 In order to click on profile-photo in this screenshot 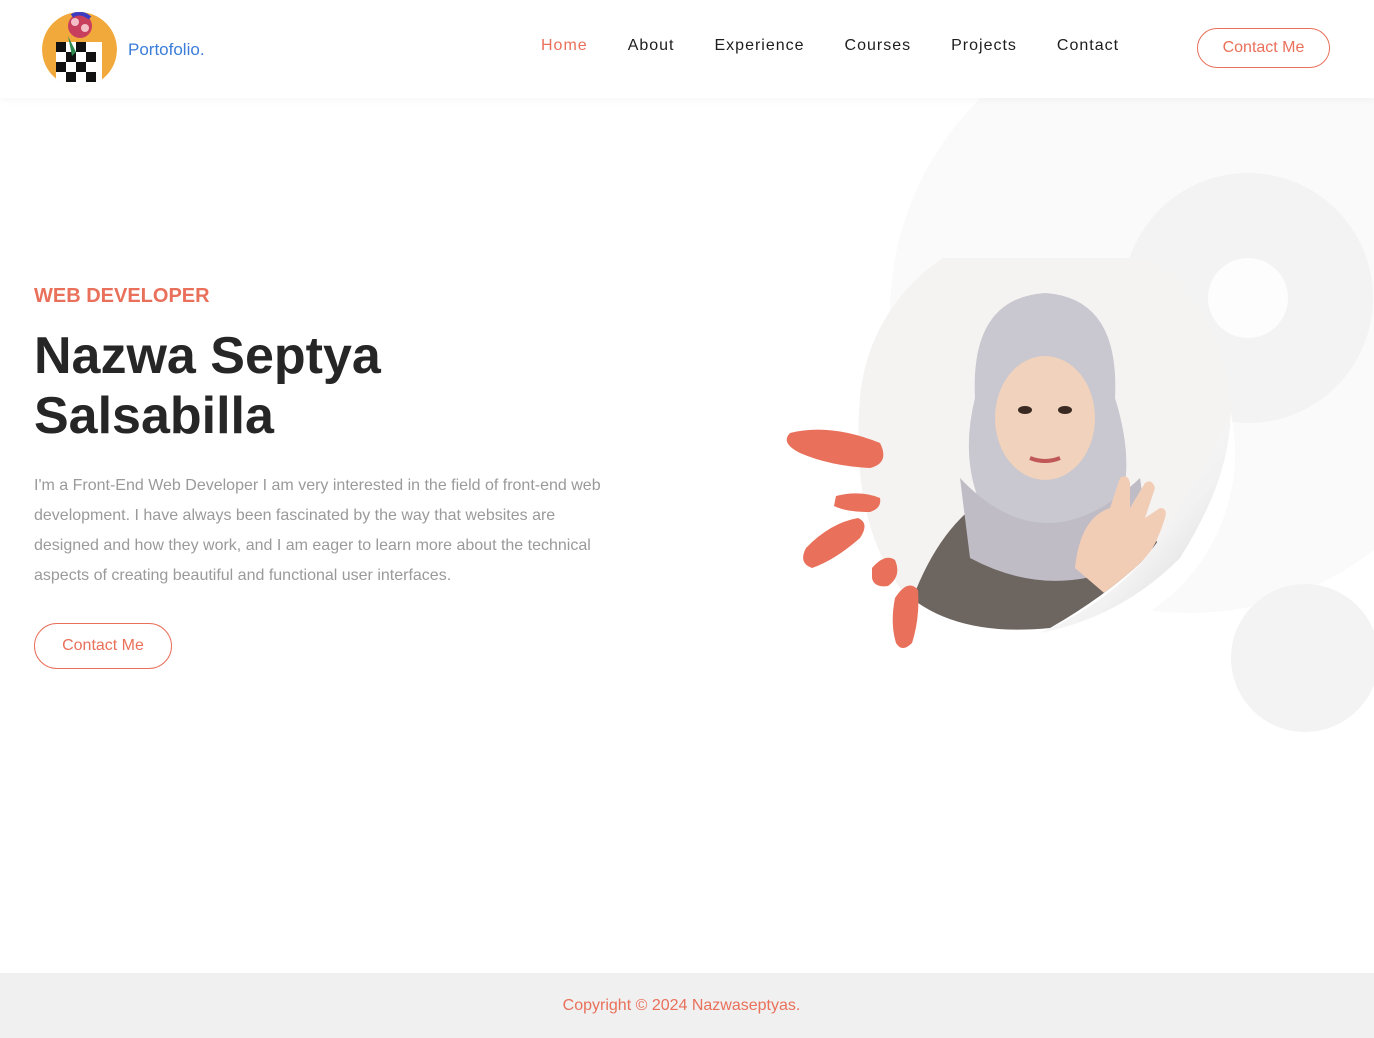, I will do `click(1044, 444)`.